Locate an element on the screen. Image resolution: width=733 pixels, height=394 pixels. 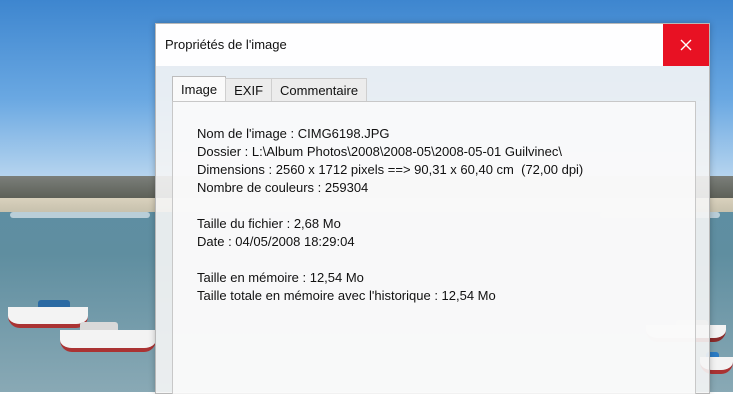
tab-image-label: Image is located at coordinates (199, 89).